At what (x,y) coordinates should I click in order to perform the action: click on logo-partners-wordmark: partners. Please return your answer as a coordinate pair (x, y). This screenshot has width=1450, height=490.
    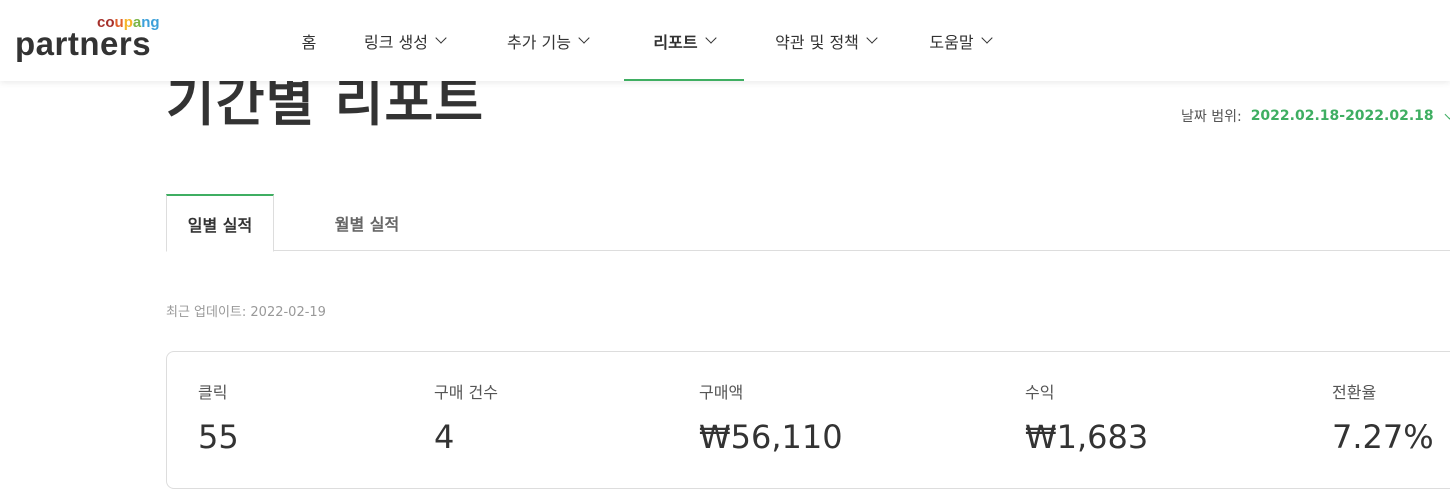
    Looking at the image, I should click on (83, 43).